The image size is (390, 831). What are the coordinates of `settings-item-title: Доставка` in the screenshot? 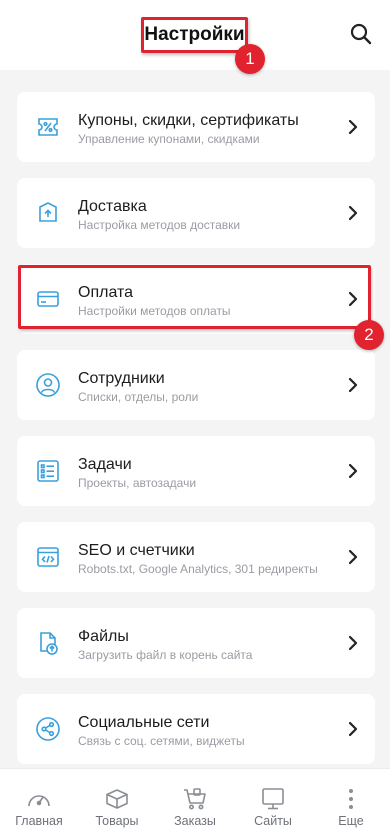 It's located at (112, 206).